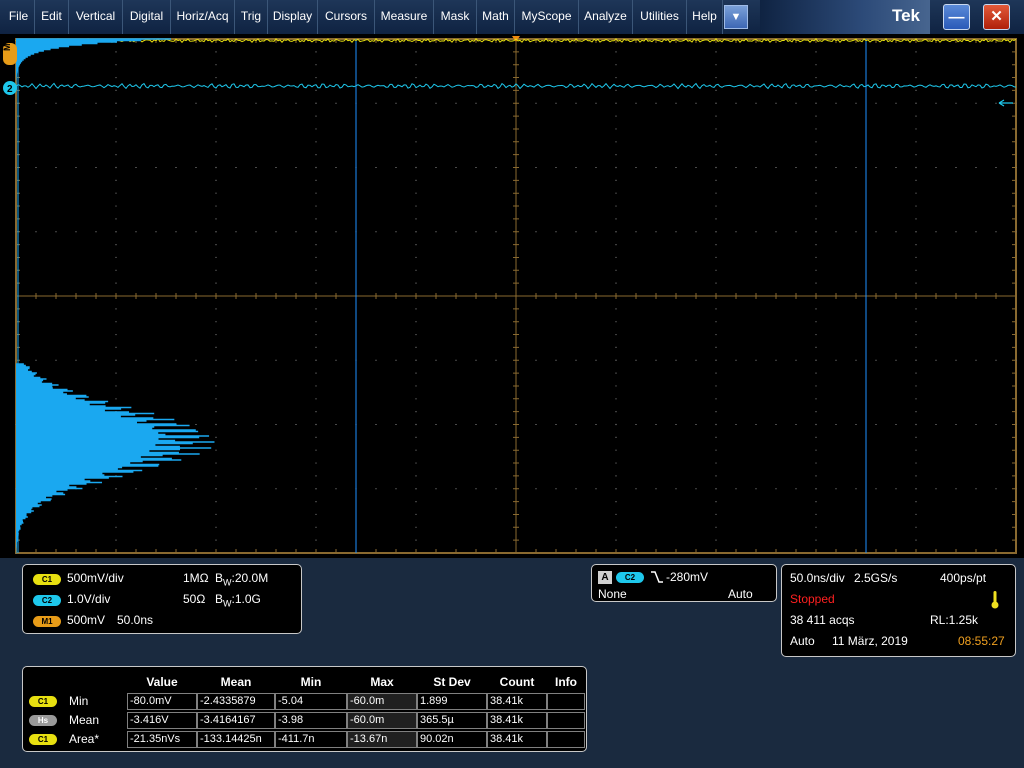 This screenshot has width=1024, height=768. What do you see at coordinates (236, 682) in the screenshot?
I see `meas-header-mean: Mean` at bounding box center [236, 682].